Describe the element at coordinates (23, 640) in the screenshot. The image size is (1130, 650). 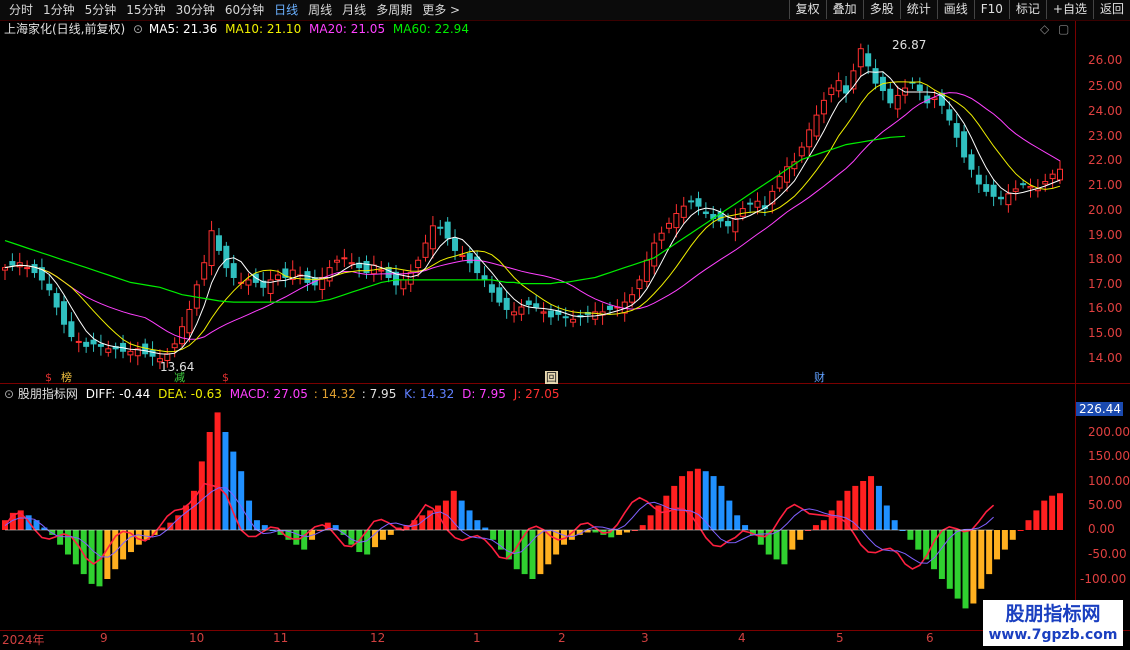
I see `x-tick: 2024年` at that location.